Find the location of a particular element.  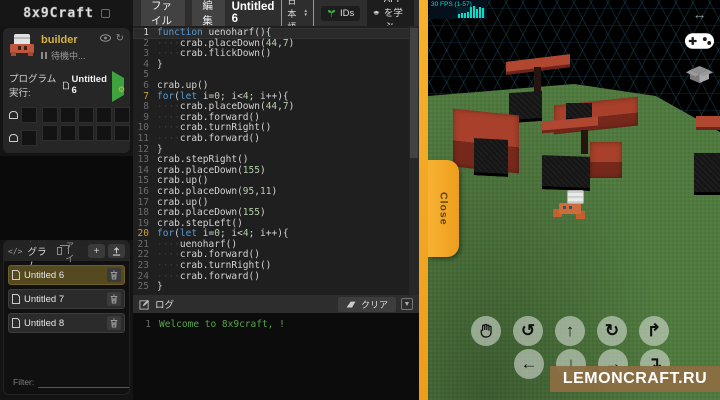

sidebar-empty-area is located at coordinates (66, 198).